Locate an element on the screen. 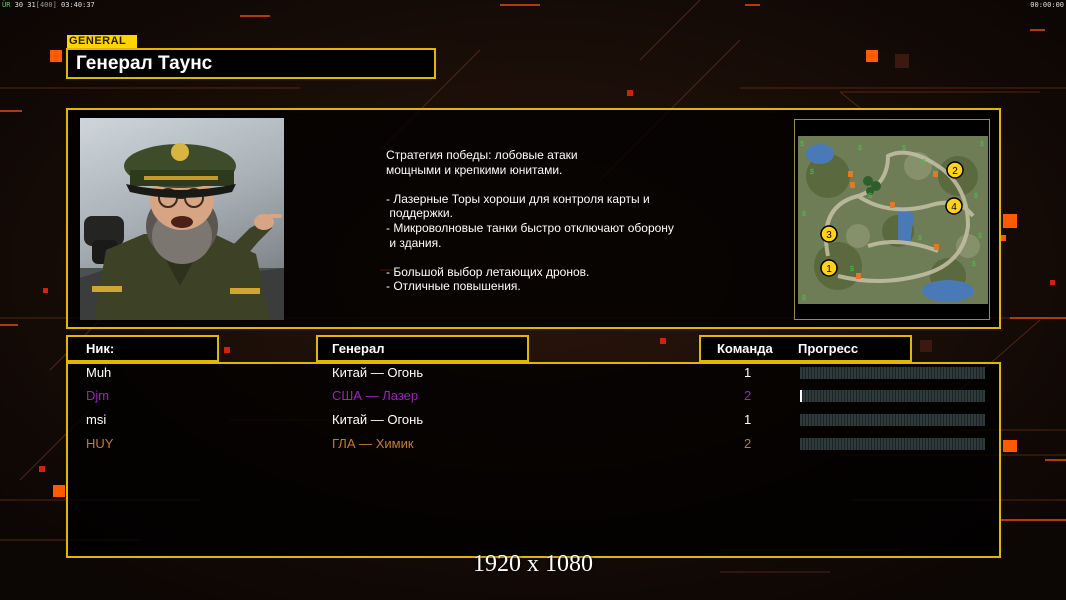 The image size is (1066, 600). start-position-3: 3 is located at coordinates (829, 234).